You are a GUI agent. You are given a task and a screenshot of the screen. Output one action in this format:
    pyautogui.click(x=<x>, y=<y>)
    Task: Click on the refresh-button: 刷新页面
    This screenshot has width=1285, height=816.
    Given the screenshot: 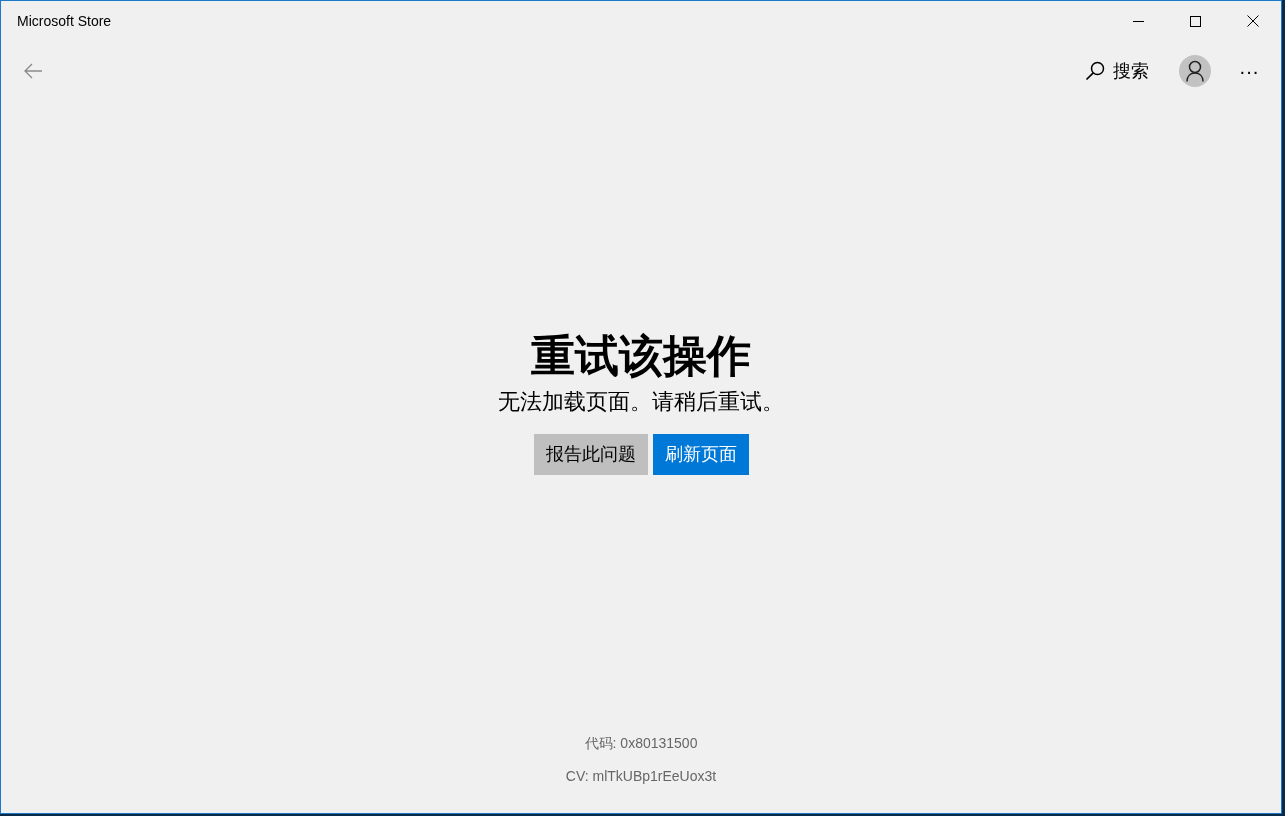 What is the action you would take?
    pyautogui.click(x=700, y=454)
    